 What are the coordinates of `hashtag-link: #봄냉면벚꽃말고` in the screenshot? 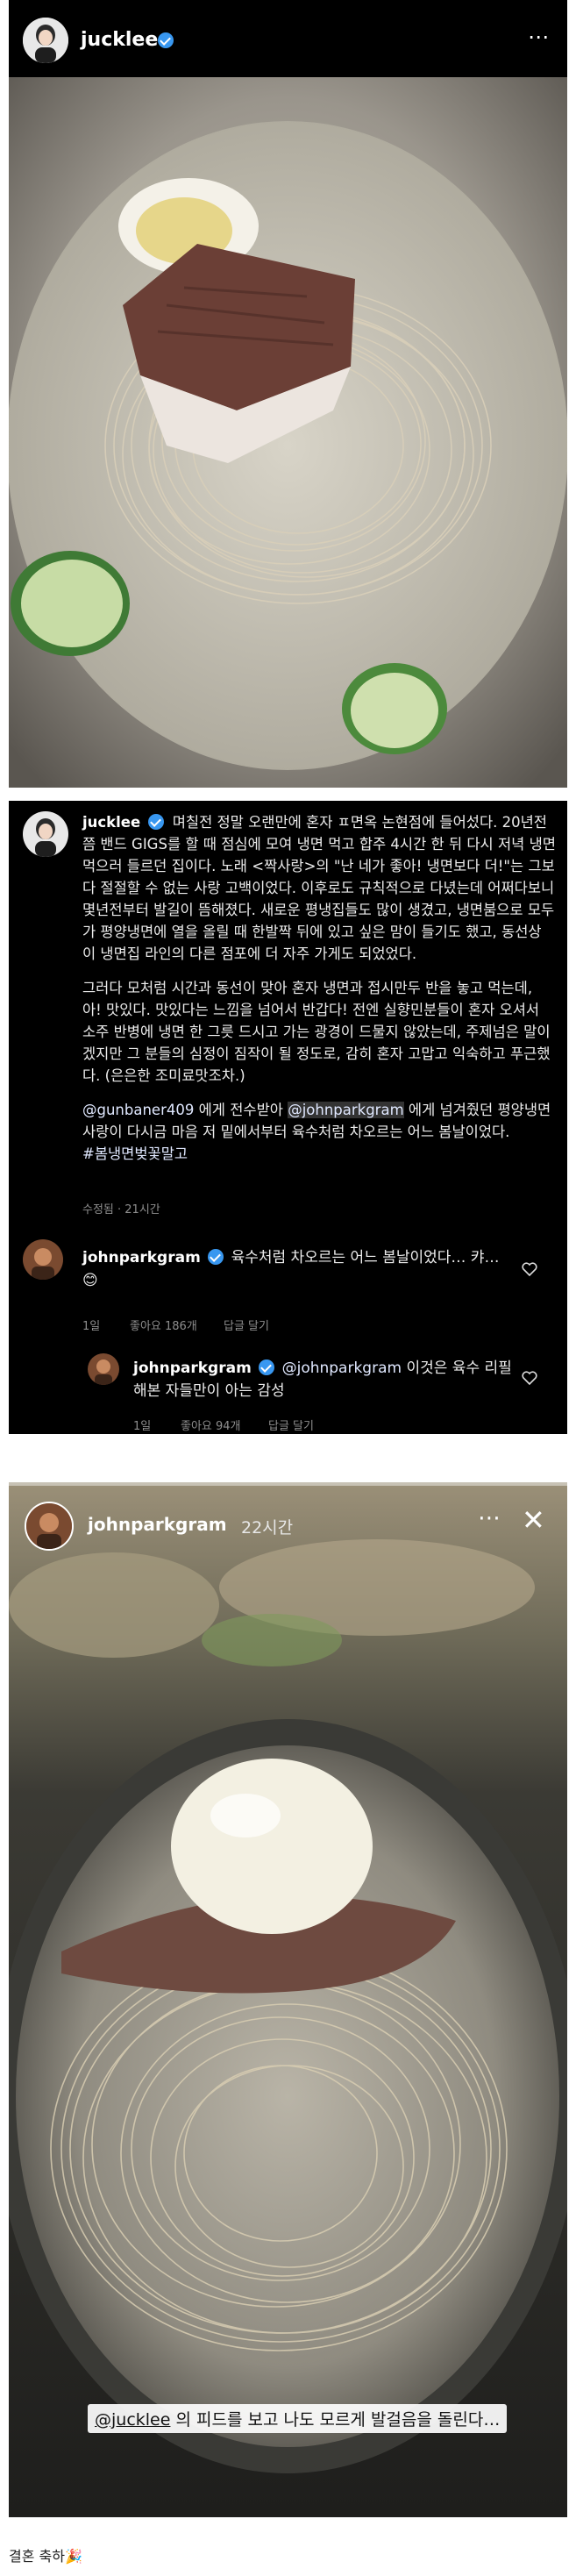 It's located at (135, 1154).